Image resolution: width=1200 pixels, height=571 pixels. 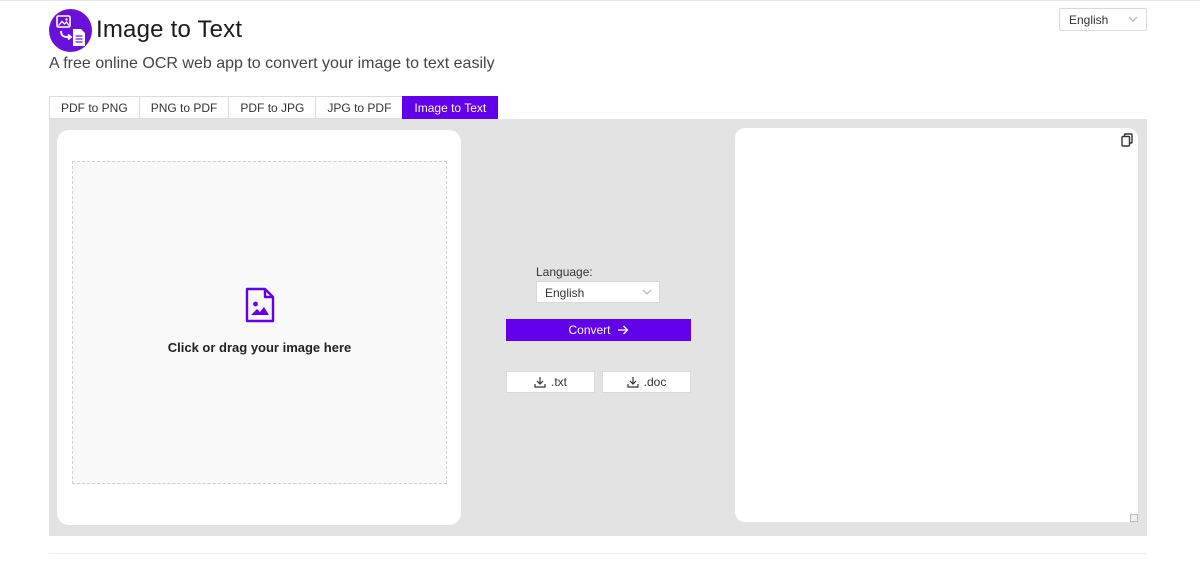 I want to click on top-divider, so click(x=600, y=0).